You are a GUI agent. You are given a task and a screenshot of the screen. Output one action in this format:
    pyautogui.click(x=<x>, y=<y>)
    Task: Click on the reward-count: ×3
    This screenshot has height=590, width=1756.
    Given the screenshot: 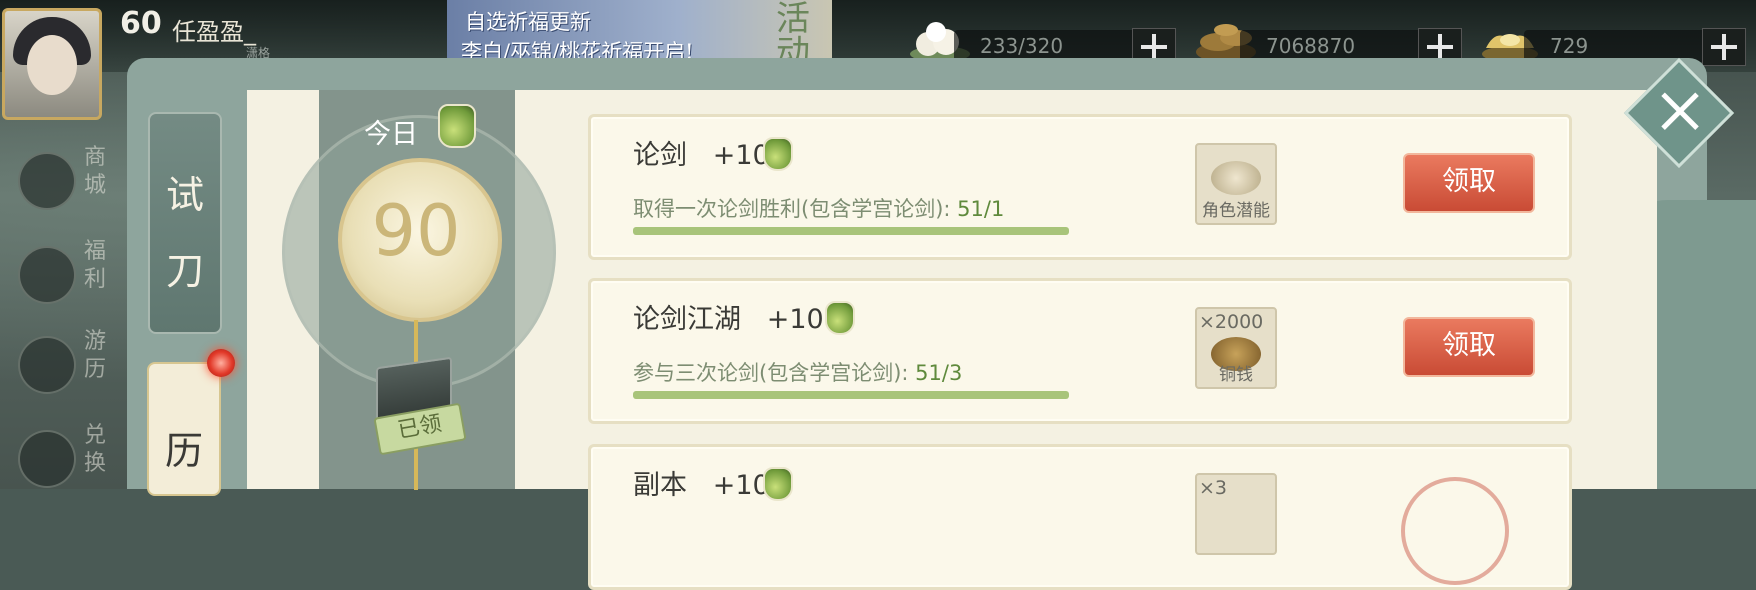 What is the action you would take?
    pyautogui.click(x=1213, y=488)
    